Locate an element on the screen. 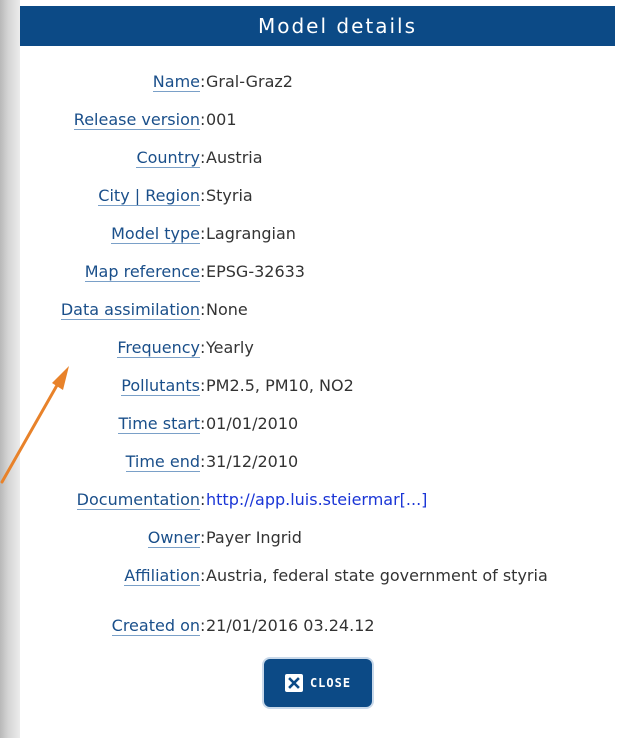 This screenshot has height=738, width=621. documentation-link: http://app.luis.steiermar[...] is located at coordinates (404, 499).